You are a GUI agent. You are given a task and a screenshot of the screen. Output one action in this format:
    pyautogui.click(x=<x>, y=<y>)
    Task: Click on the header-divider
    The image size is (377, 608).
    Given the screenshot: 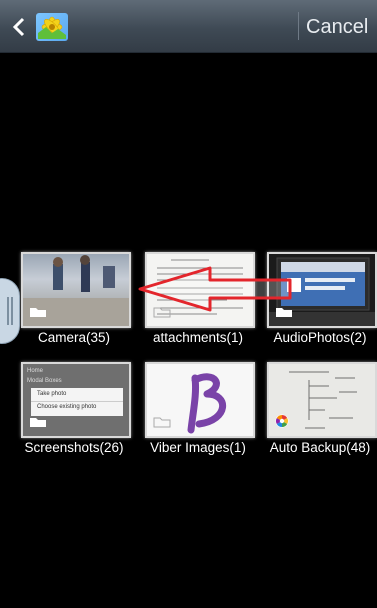 What is the action you would take?
    pyautogui.click(x=298, y=26)
    